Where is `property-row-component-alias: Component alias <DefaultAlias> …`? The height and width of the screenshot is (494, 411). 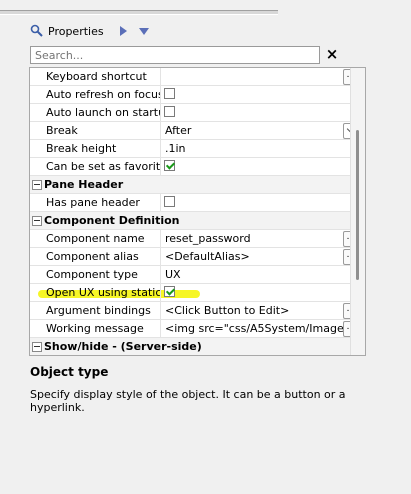 property-row-component-alias: Component alias <DefaultAlias> … is located at coordinates (197, 257).